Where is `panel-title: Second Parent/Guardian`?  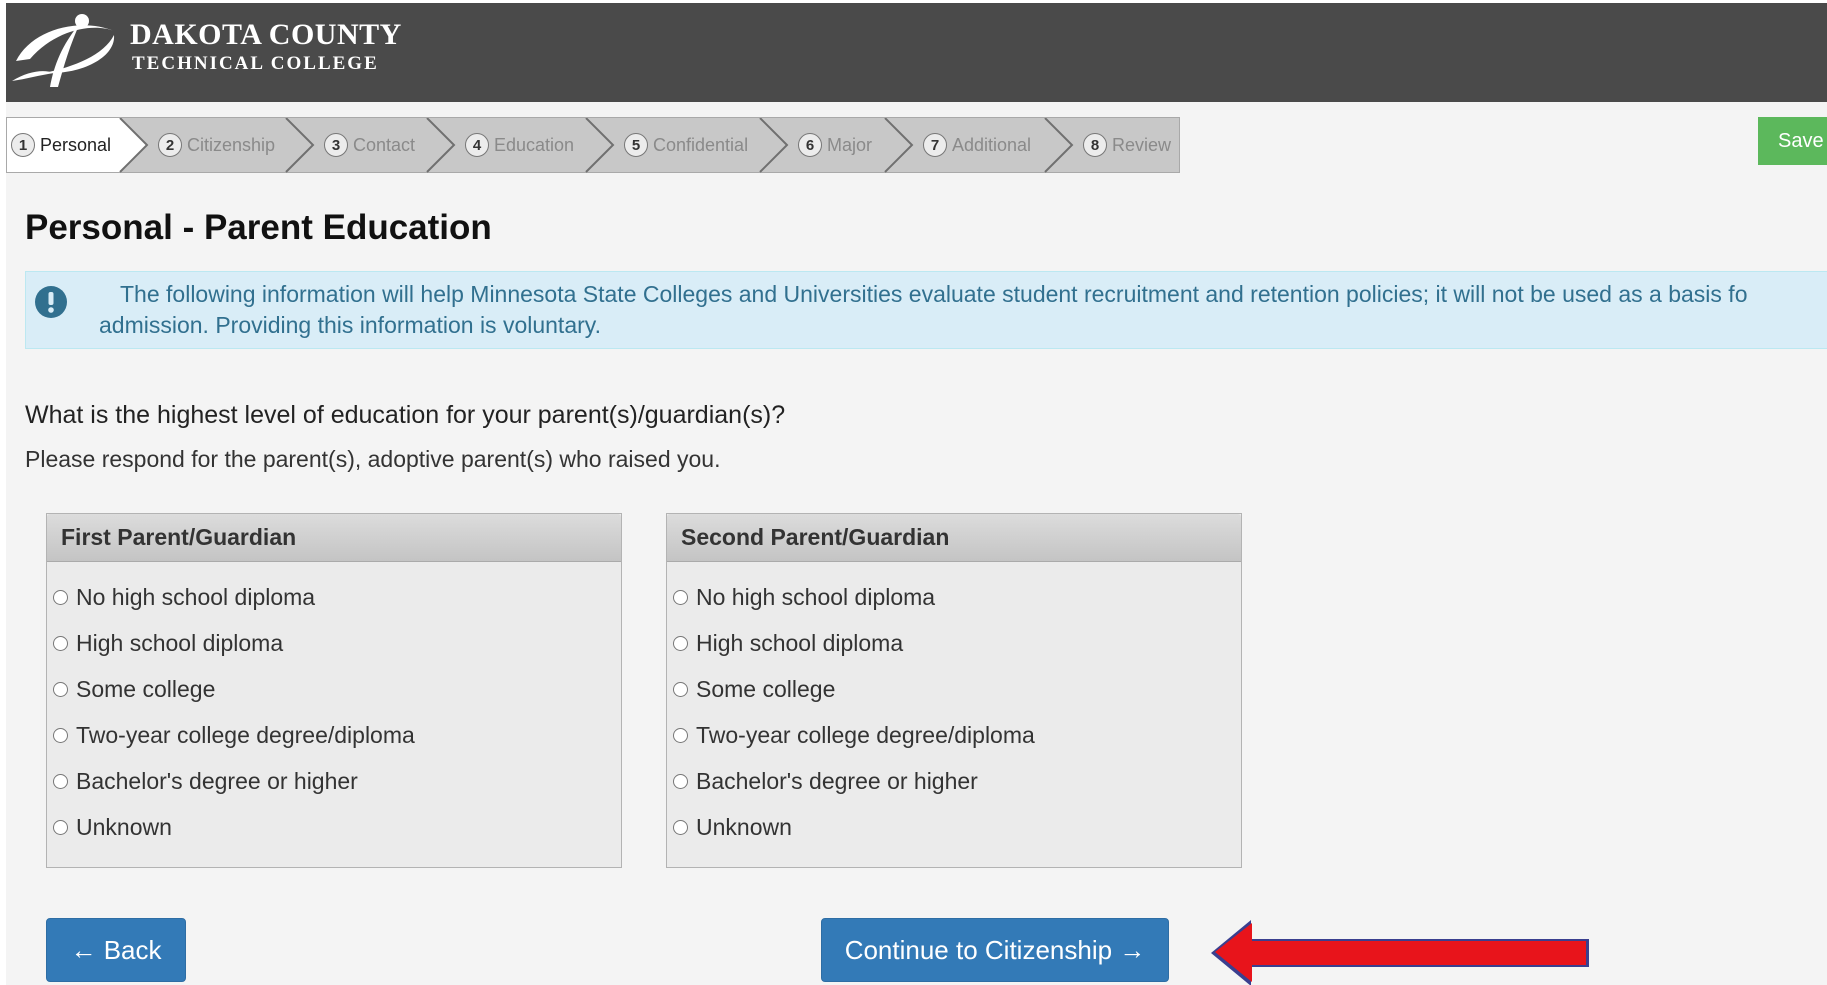 panel-title: Second Parent/Guardian is located at coordinates (954, 538).